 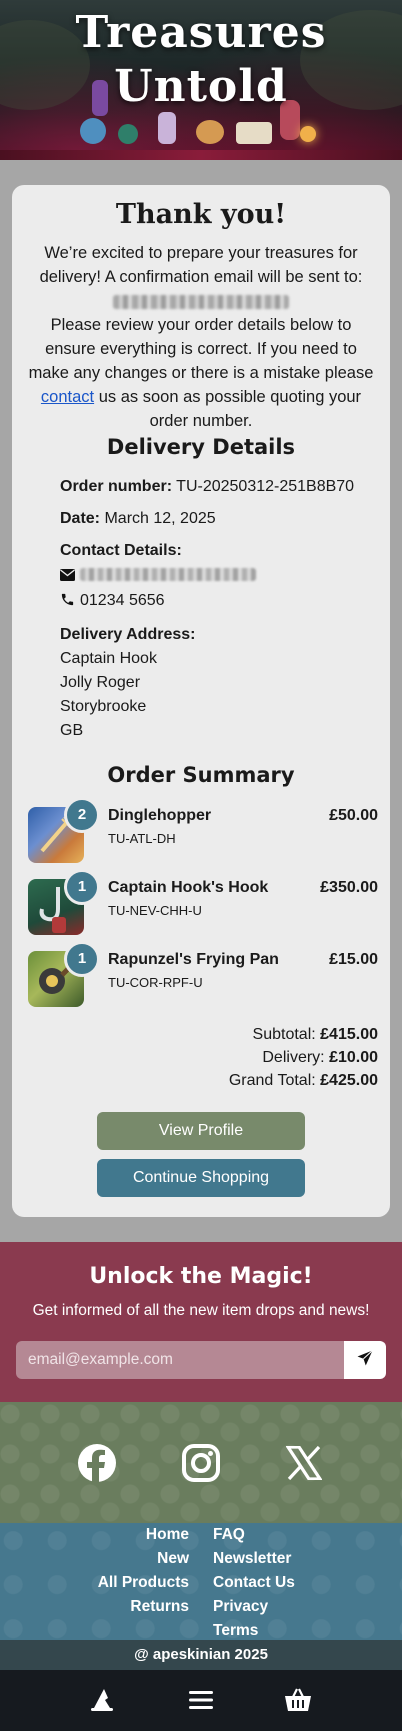 What do you see at coordinates (304, 1463) in the screenshot?
I see `x-icon` at bounding box center [304, 1463].